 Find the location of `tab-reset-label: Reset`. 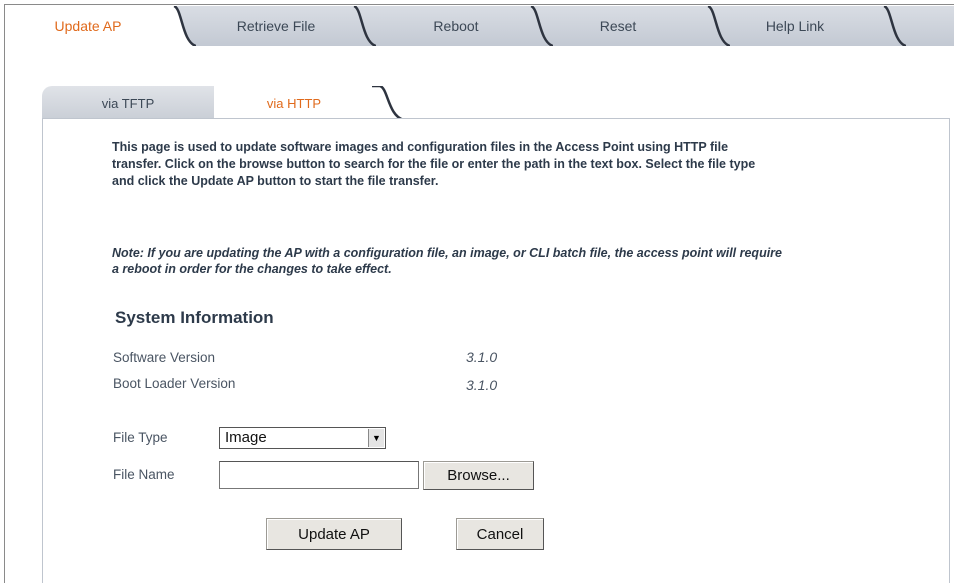

tab-reset-label: Reset is located at coordinates (618, 26).